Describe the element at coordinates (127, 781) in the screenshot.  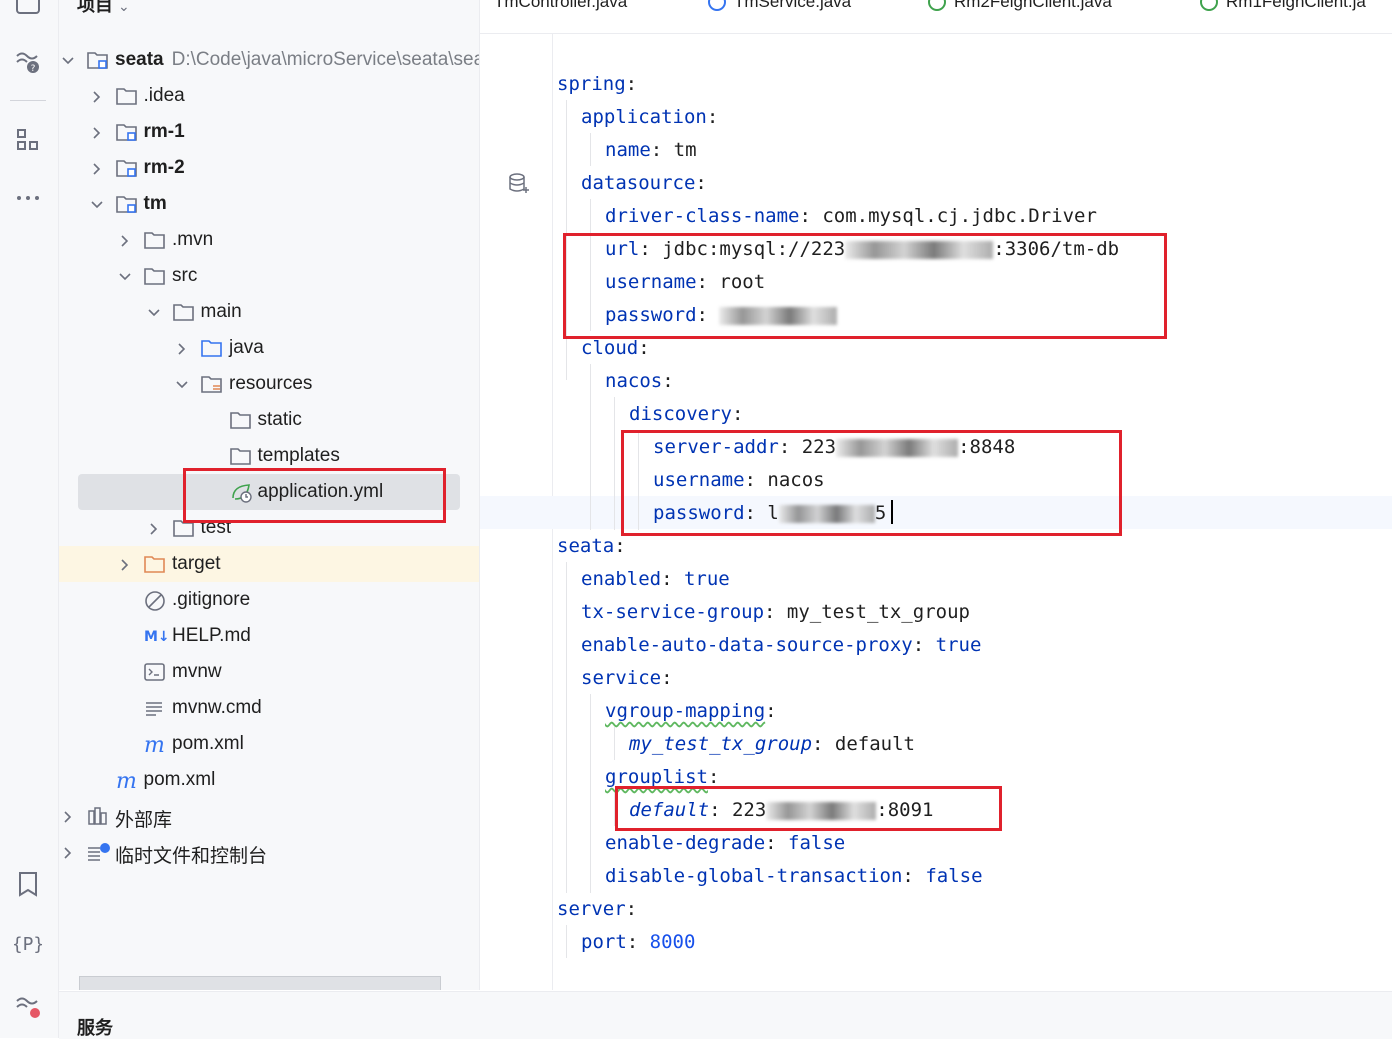
I see `maven-icon: m` at that location.